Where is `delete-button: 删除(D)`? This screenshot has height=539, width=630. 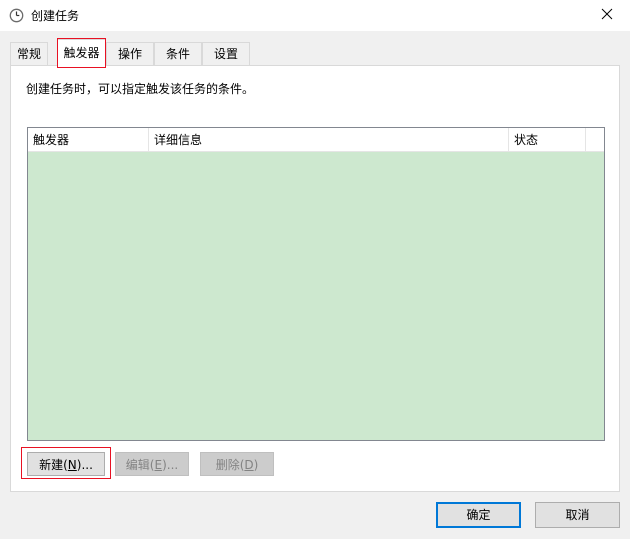 delete-button: 删除(D) is located at coordinates (237, 464).